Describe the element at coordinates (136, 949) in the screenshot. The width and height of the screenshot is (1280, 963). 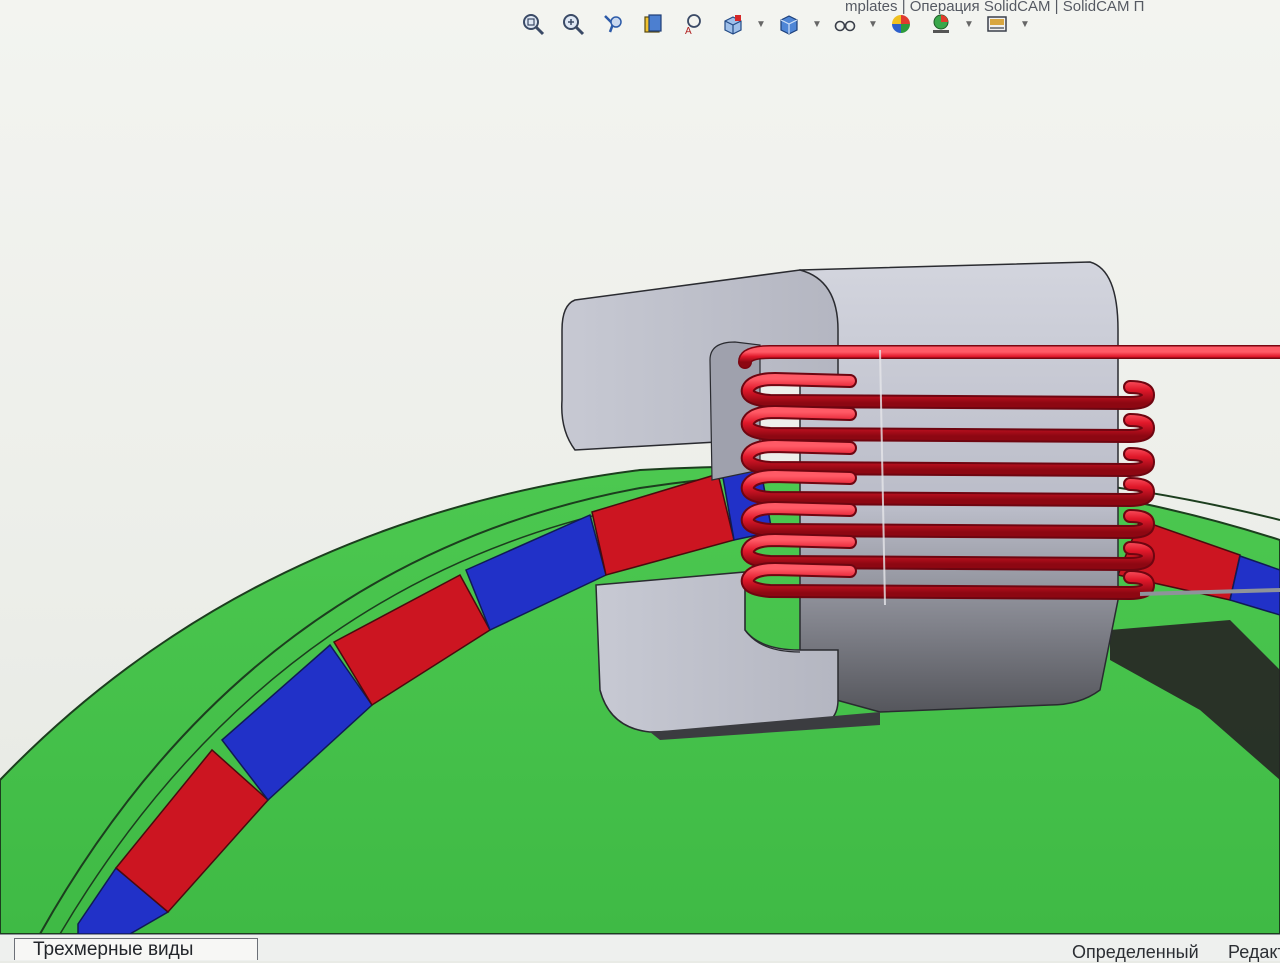
I see `tab-3d-views: Трехмерные виды` at that location.